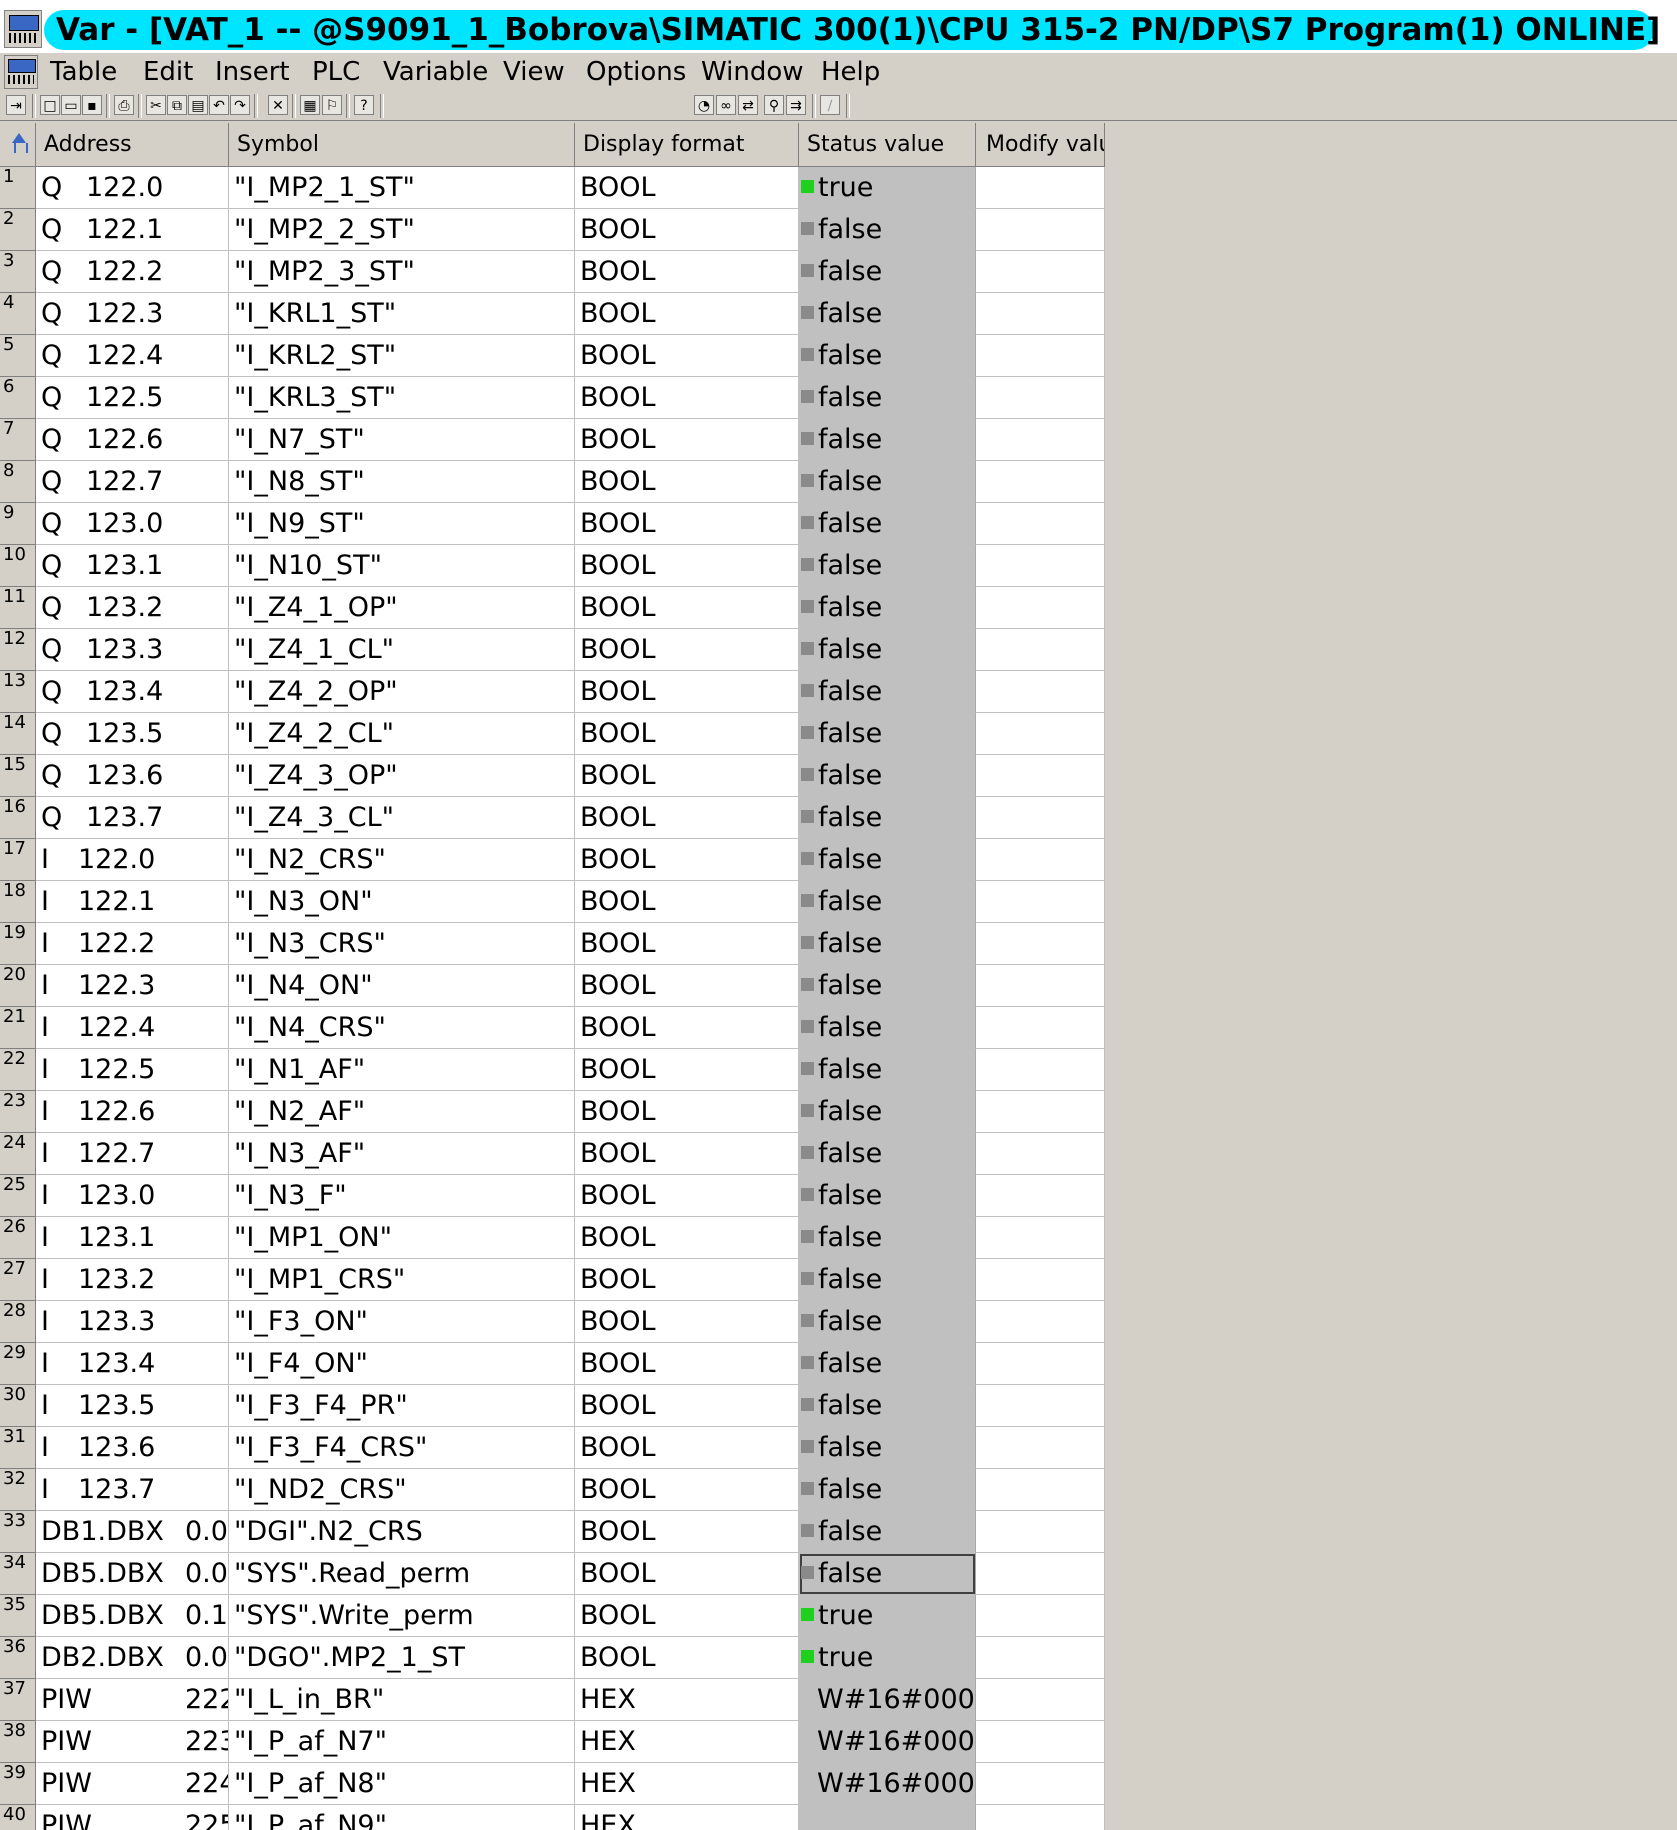 This screenshot has width=1677, height=1830. What do you see at coordinates (132, 230) in the screenshot?
I see `address-cell: Q 122.1` at bounding box center [132, 230].